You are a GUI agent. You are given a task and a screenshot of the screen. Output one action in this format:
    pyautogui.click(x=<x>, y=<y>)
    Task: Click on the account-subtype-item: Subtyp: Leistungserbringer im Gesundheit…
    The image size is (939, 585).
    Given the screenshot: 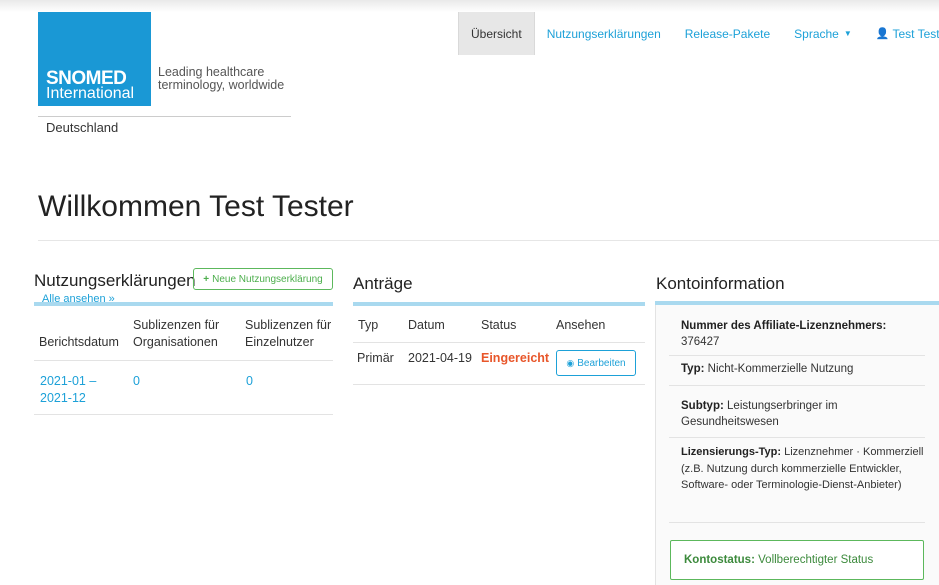 What is the action you would take?
    pyautogui.click(x=759, y=414)
    